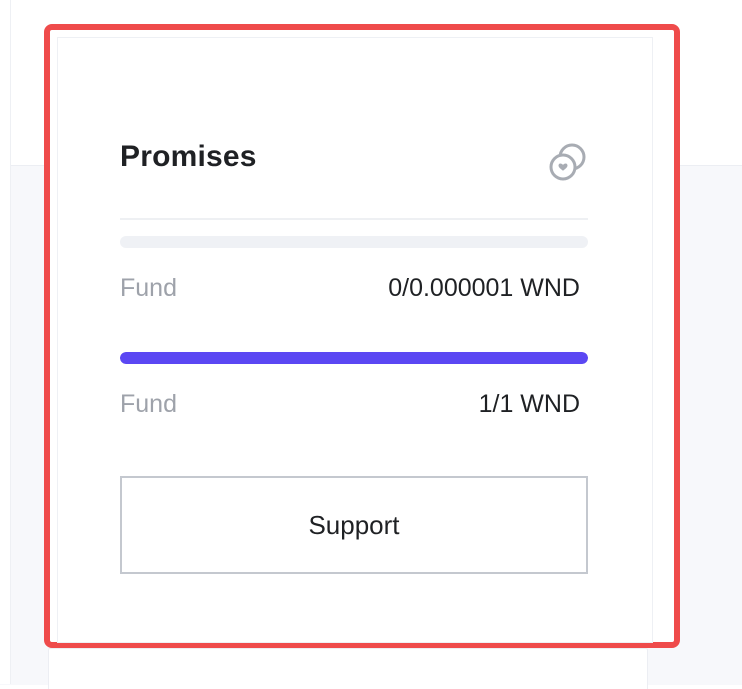 The width and height of the screenshot is (742, 689). Describe the element at coordinates (348, 668) in the screenshot. I see `next-card-partial` at that location.